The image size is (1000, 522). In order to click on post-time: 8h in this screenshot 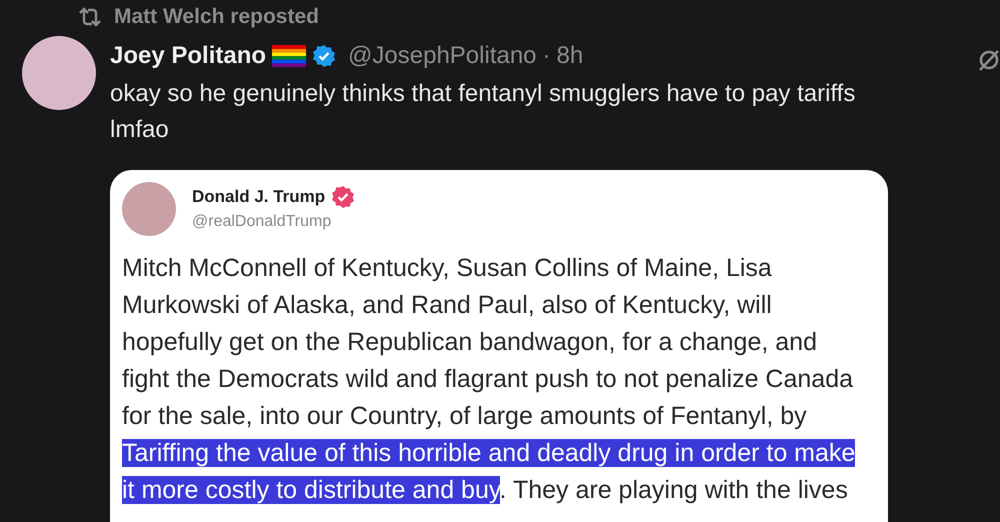, I will do `click(570, 56)`.